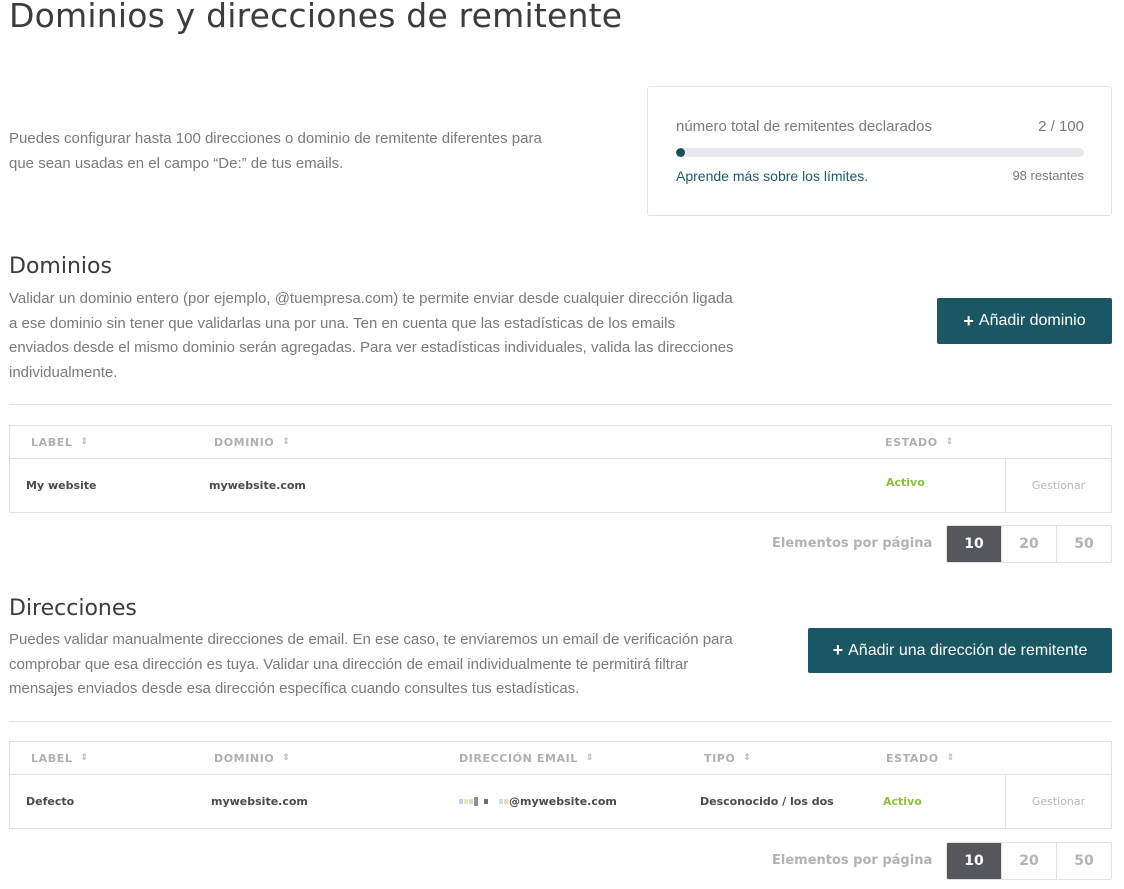 The width and height of the screenshot is (1124, 889). I want to click on manage-domain-button: Gestionar, so click(1058, 485).